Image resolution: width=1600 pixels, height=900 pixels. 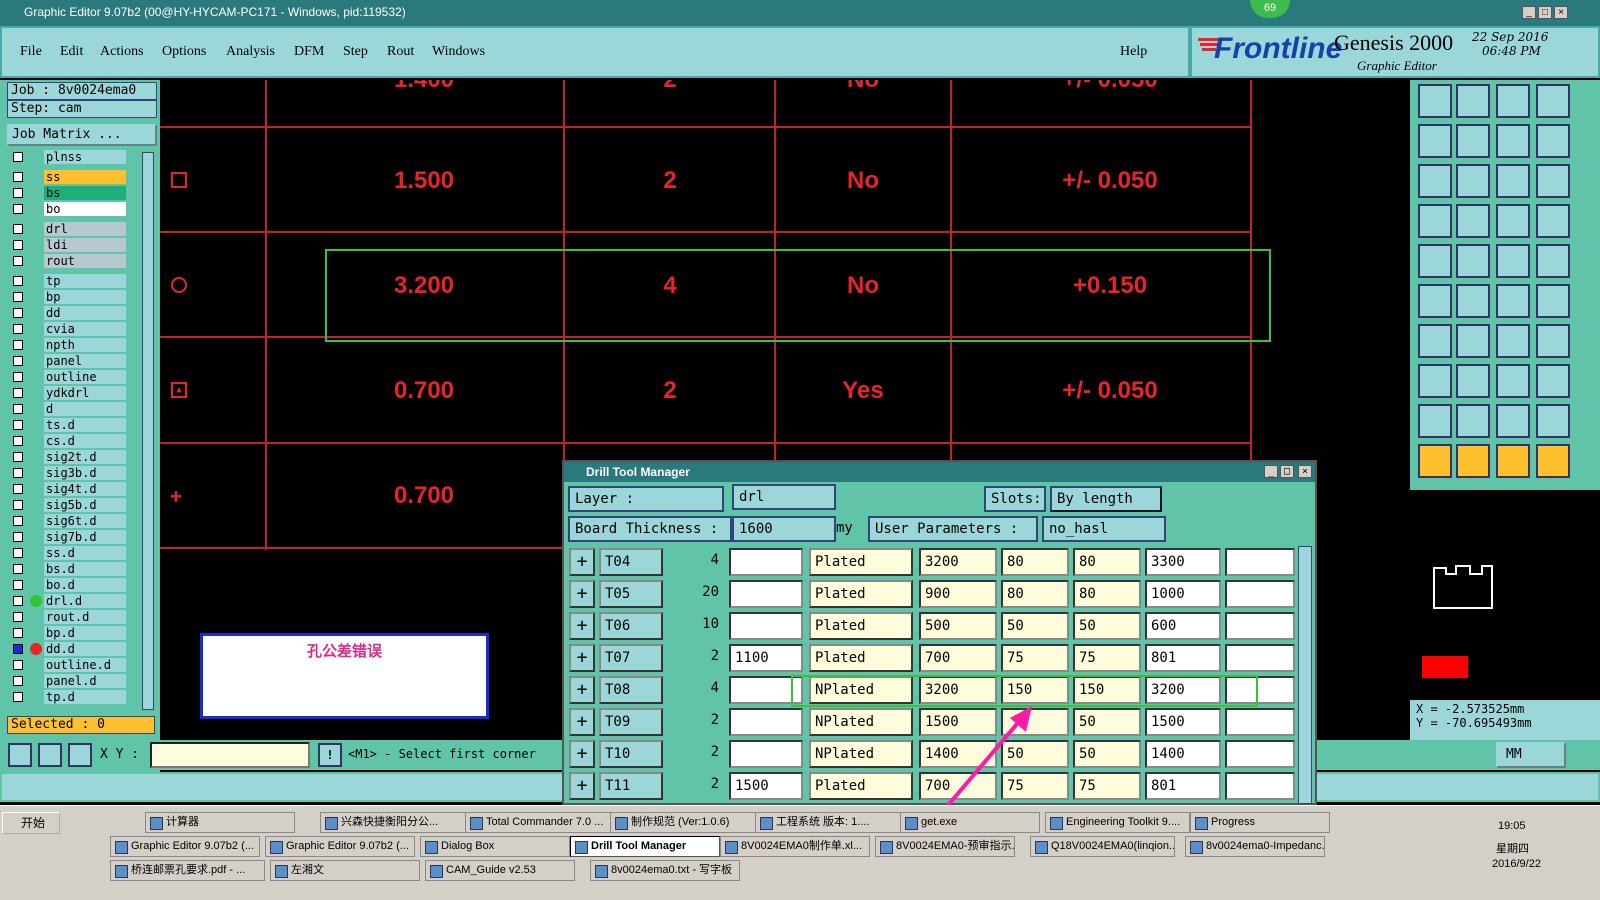 What do you see at coordinates (250, 52) in the screenshot?
I see `menu-analysis: Analysis` at bounding box center [250, 52].